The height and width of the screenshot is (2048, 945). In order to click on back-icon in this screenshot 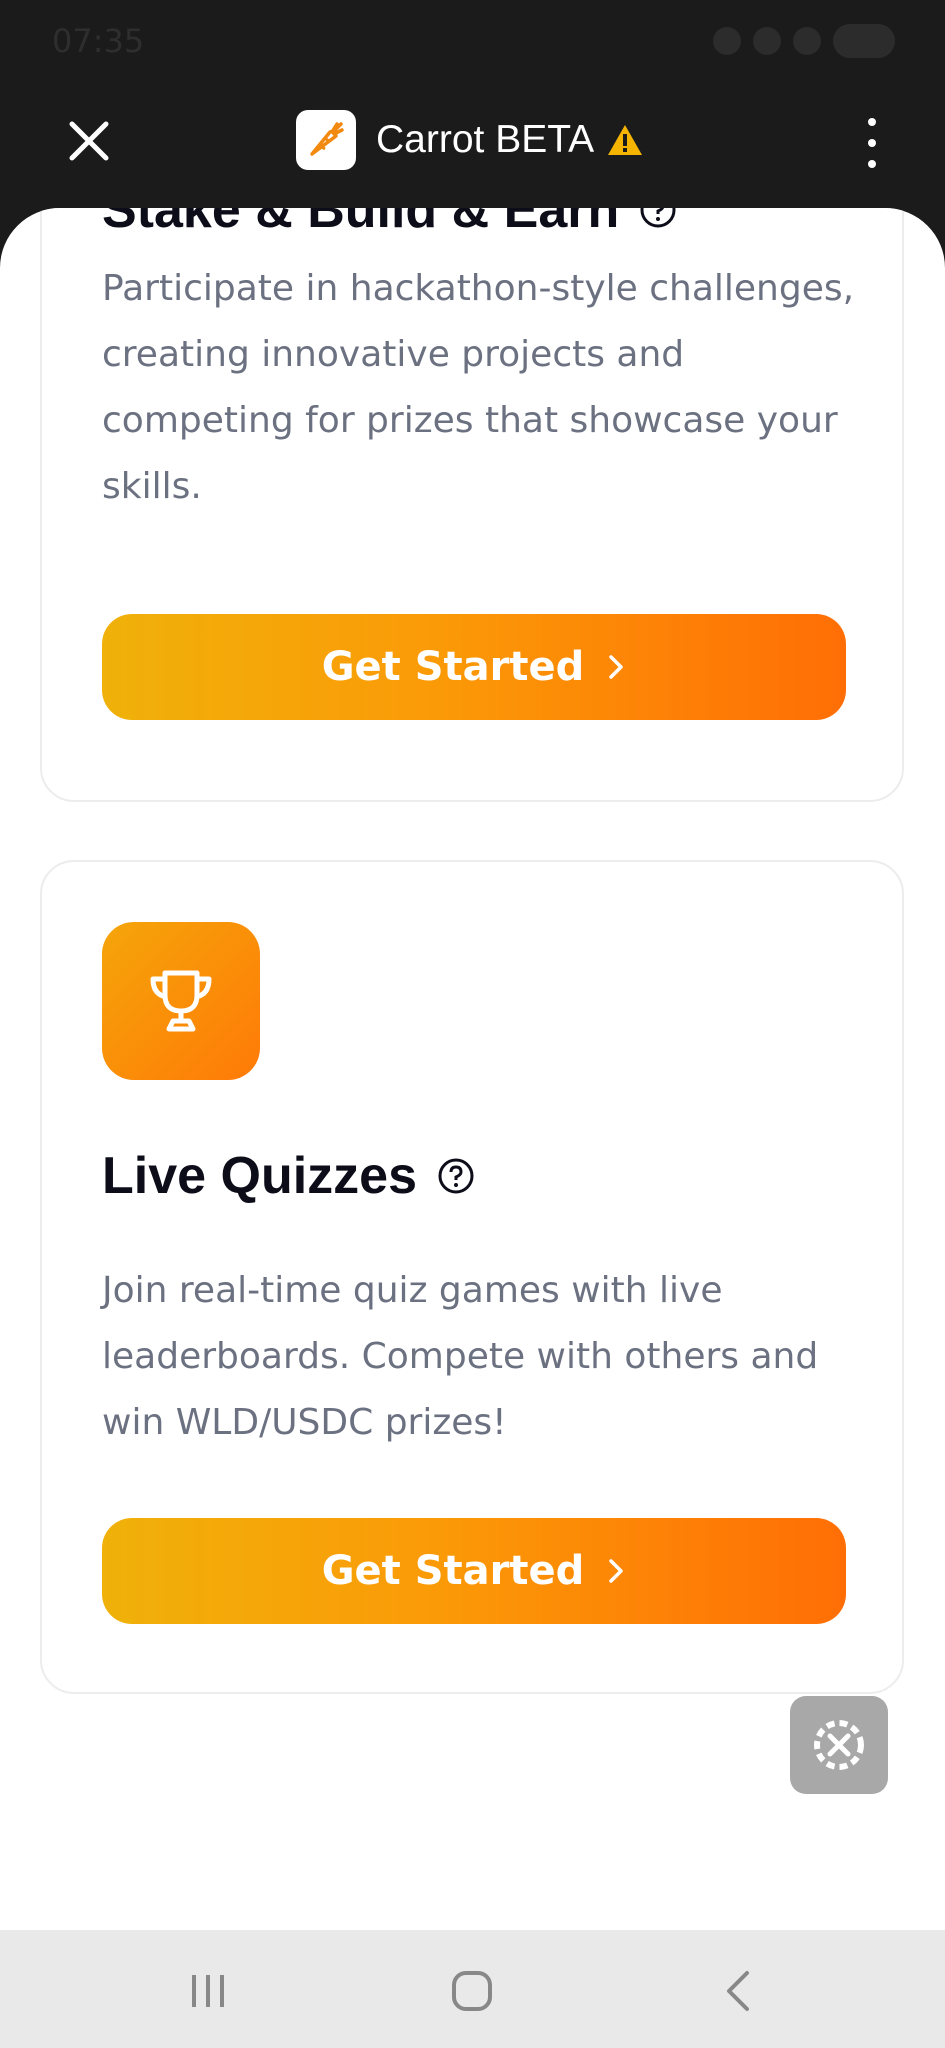, I will do `click(738, 1991)`.